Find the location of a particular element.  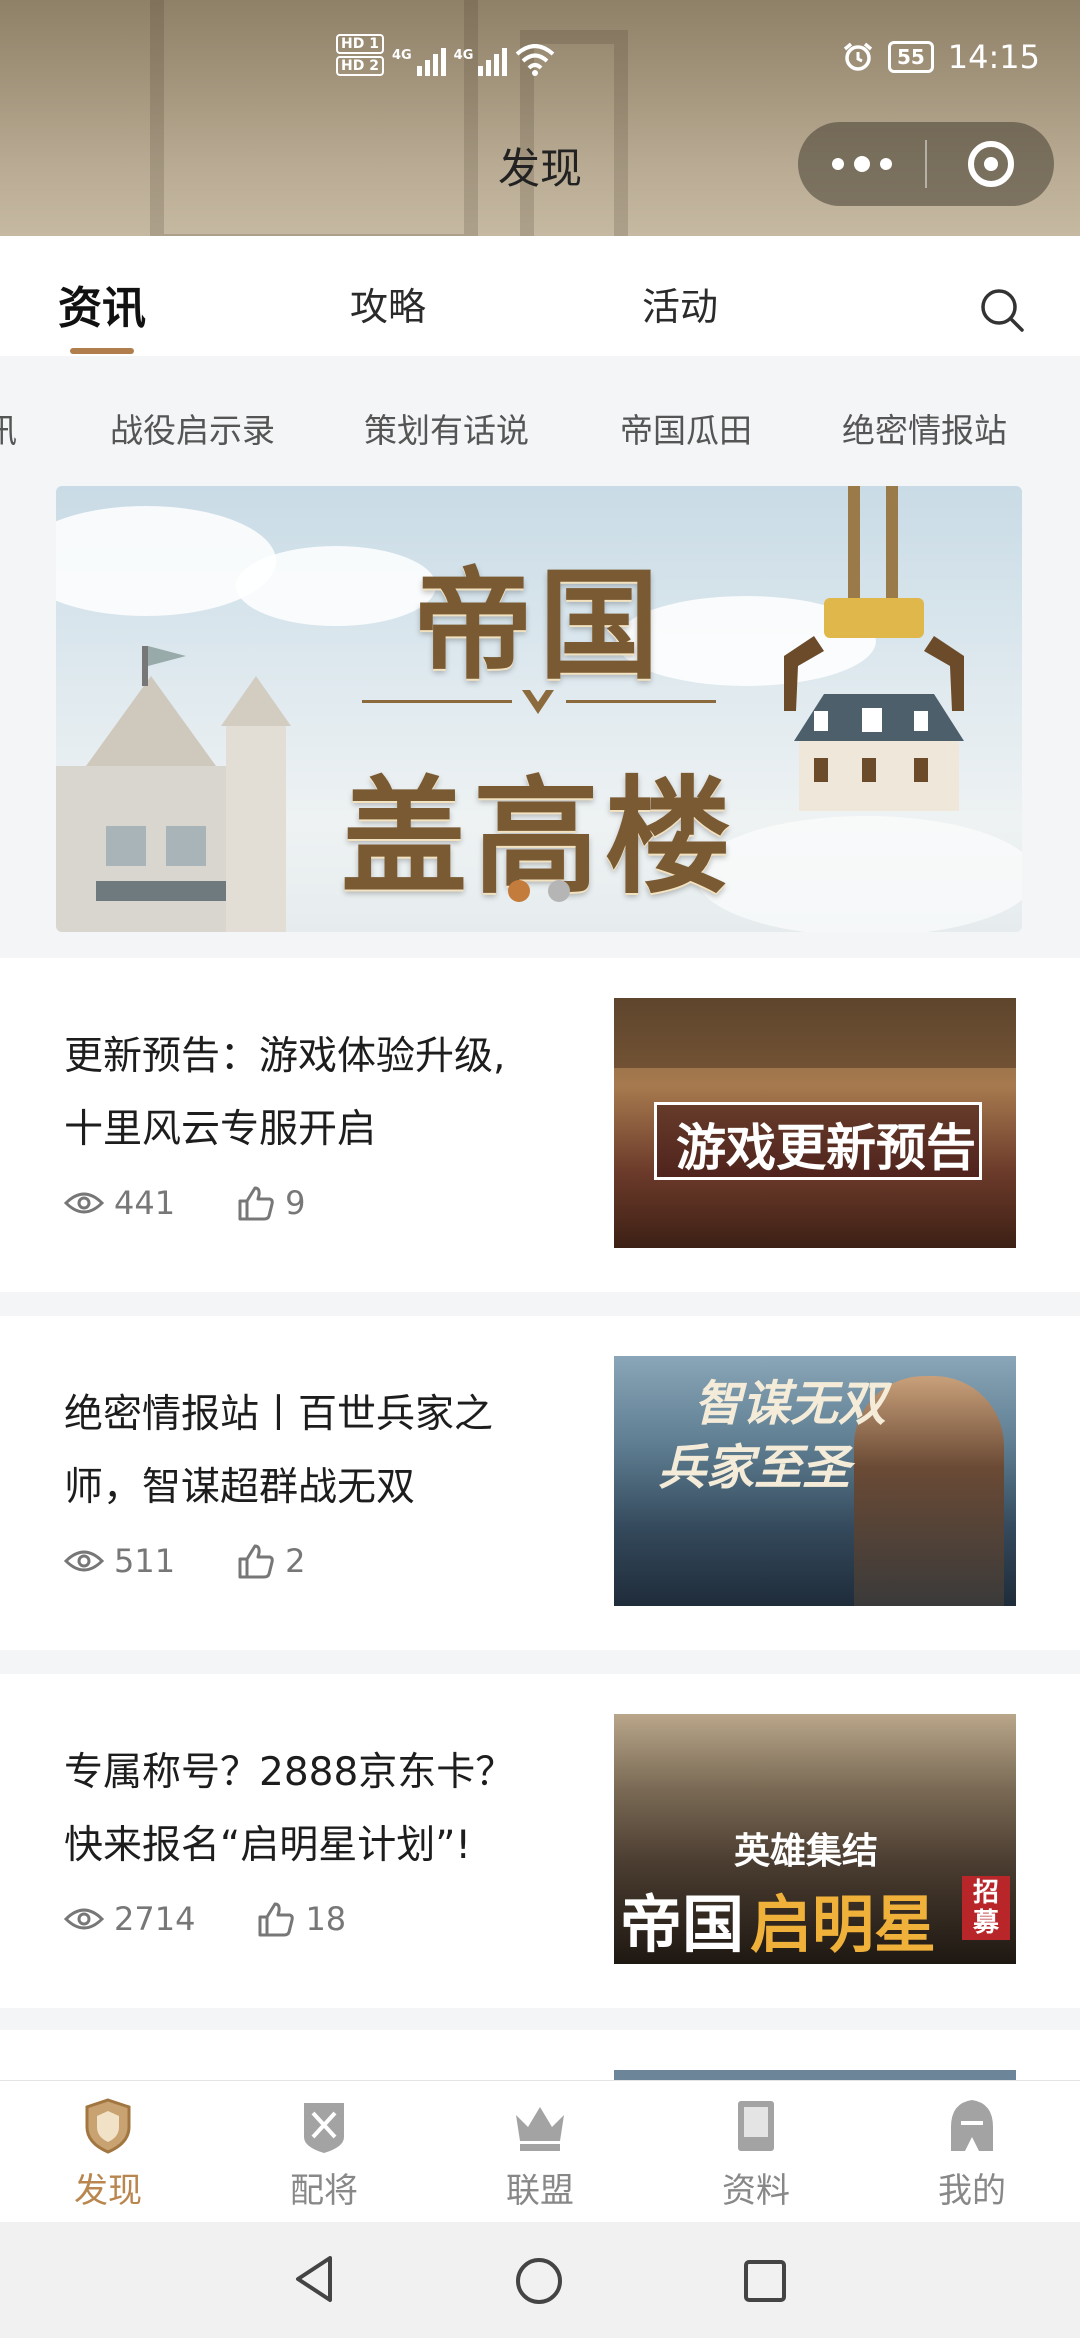

system-navigation-bar is located at coordinates (540, 2280).